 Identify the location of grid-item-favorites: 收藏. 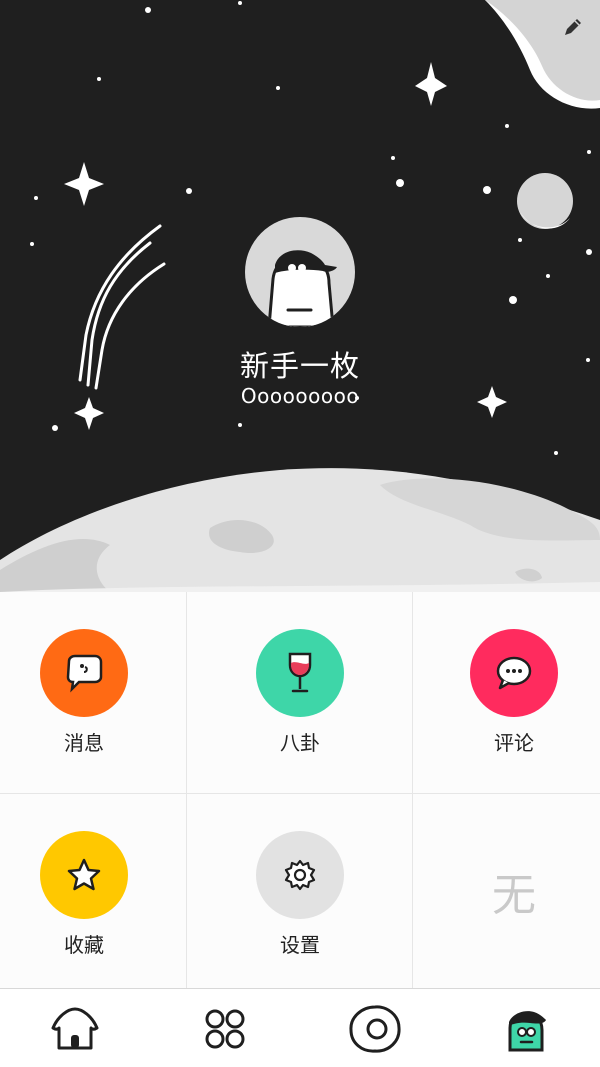
(84, 891).